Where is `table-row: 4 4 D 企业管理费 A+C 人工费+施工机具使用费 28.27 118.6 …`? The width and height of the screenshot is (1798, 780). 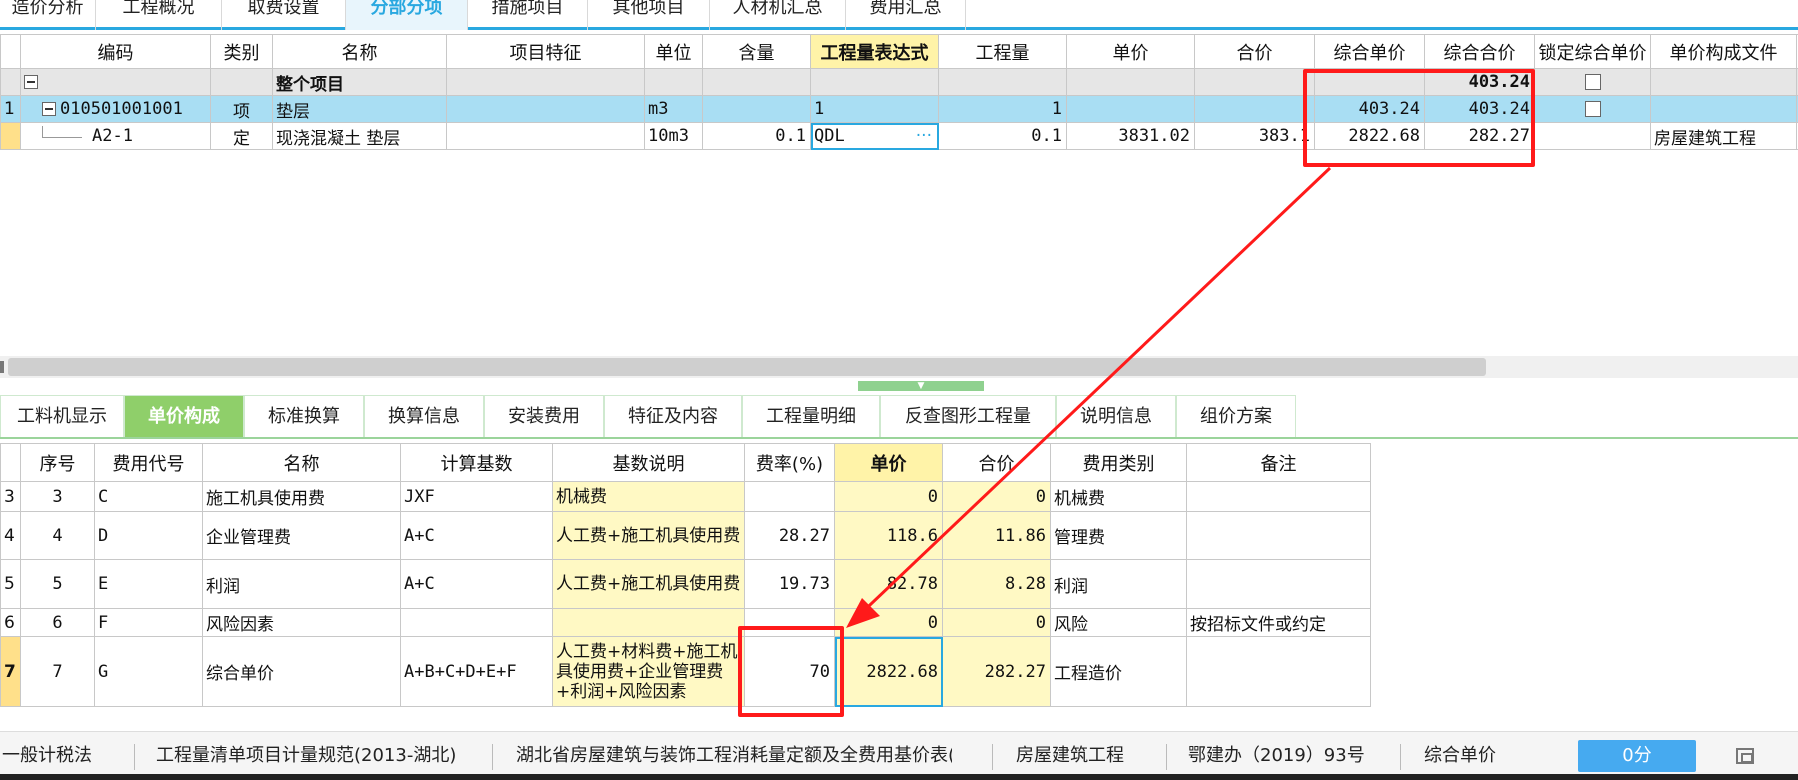
table-row: 4 4 D 企业管理费 A+C 人工费+施工机具使用费 28.27 118.6 … is located at coordinates (685, 535).